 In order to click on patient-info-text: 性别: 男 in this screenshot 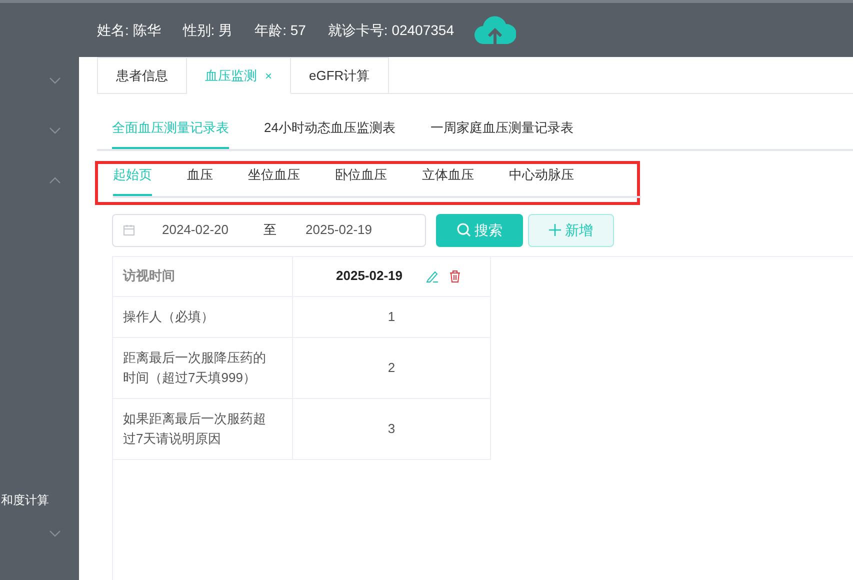, I will do `click(207, 30)`.